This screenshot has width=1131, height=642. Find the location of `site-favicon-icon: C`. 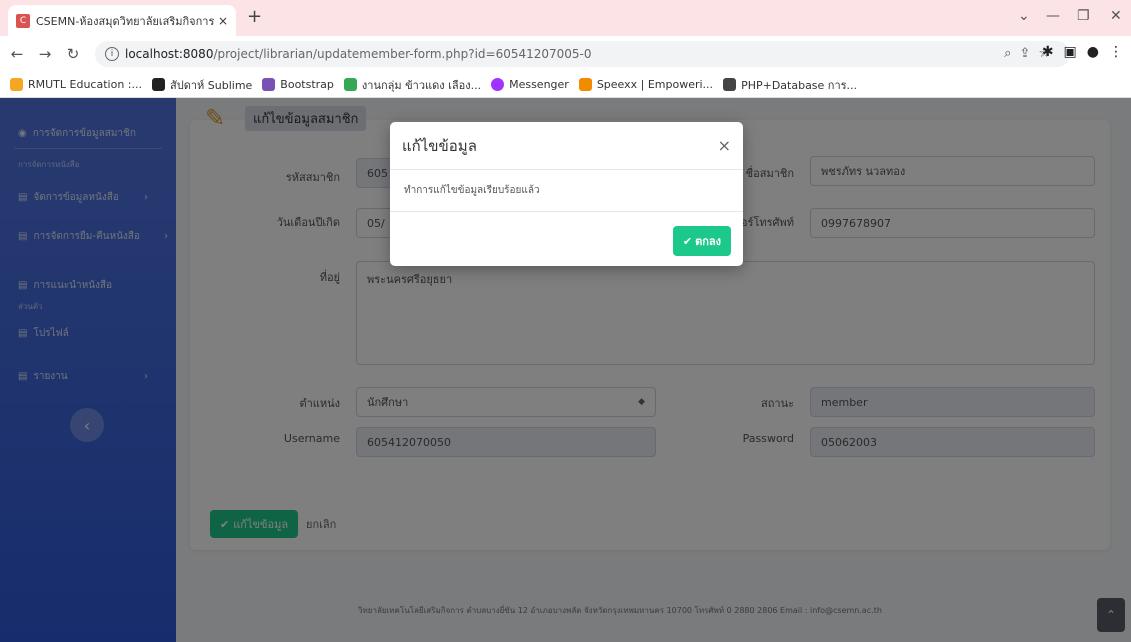

site-favicon-icon: C is located at coordinates (23, 20).